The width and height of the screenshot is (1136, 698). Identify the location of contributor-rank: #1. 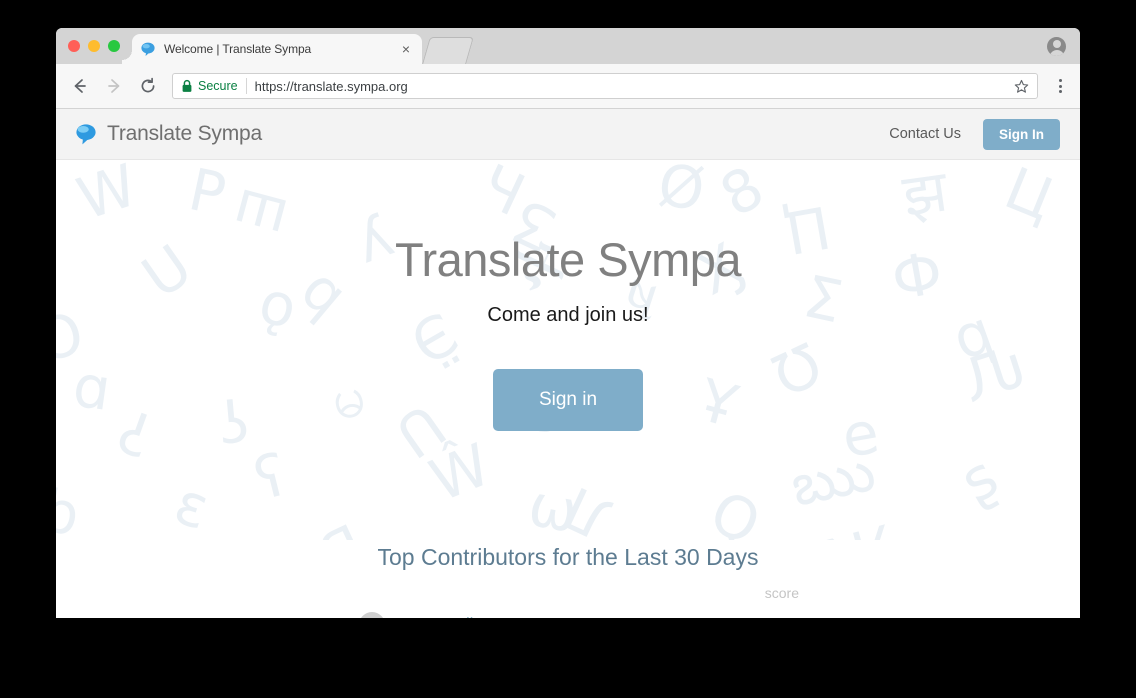
(346, 617).